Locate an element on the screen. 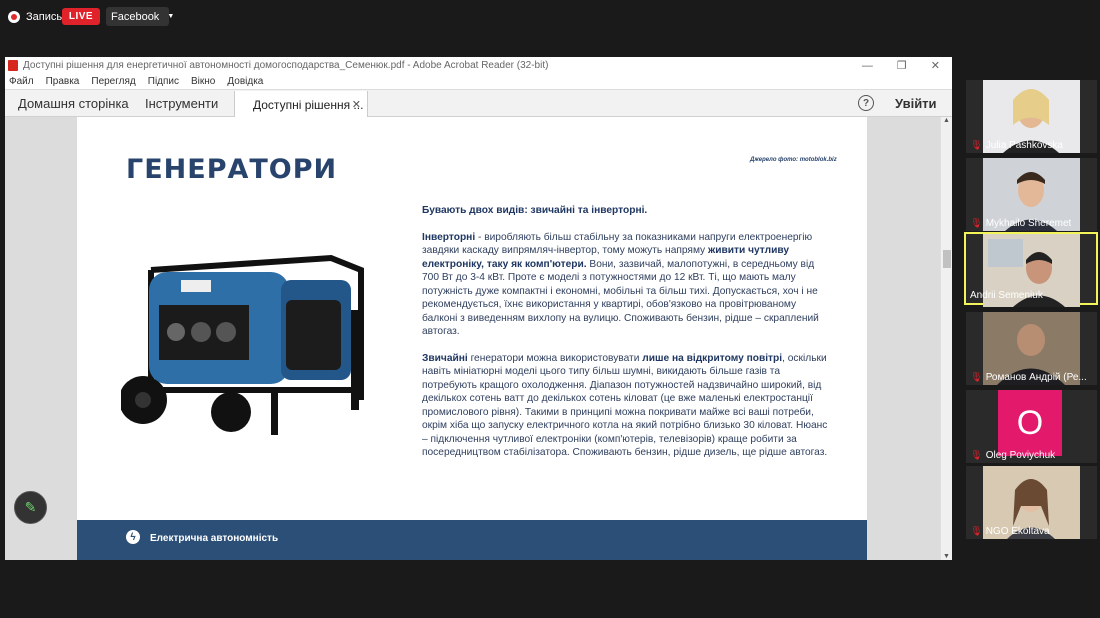  annotate-pen-button: ✎ is located at coordinates (30, 507).